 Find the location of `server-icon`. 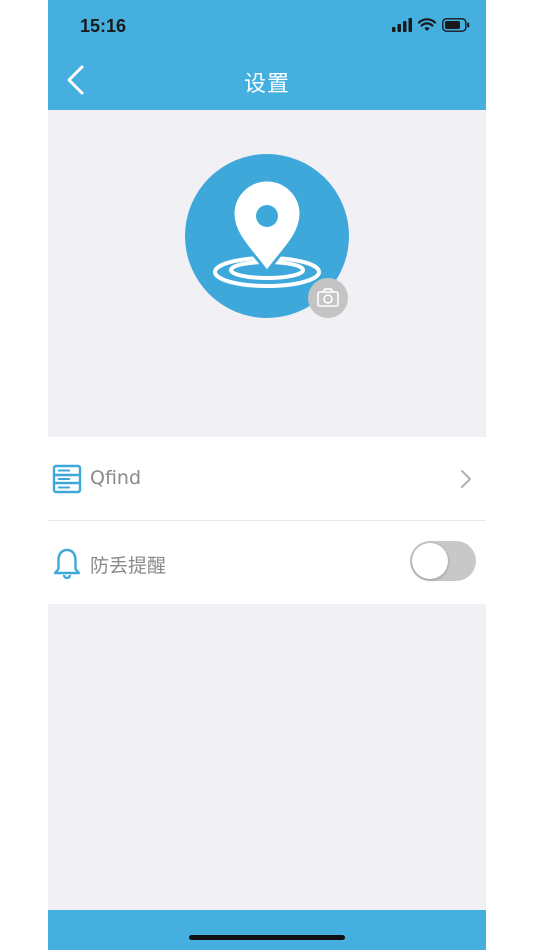

server-icon is located at coordinates (67, 479).